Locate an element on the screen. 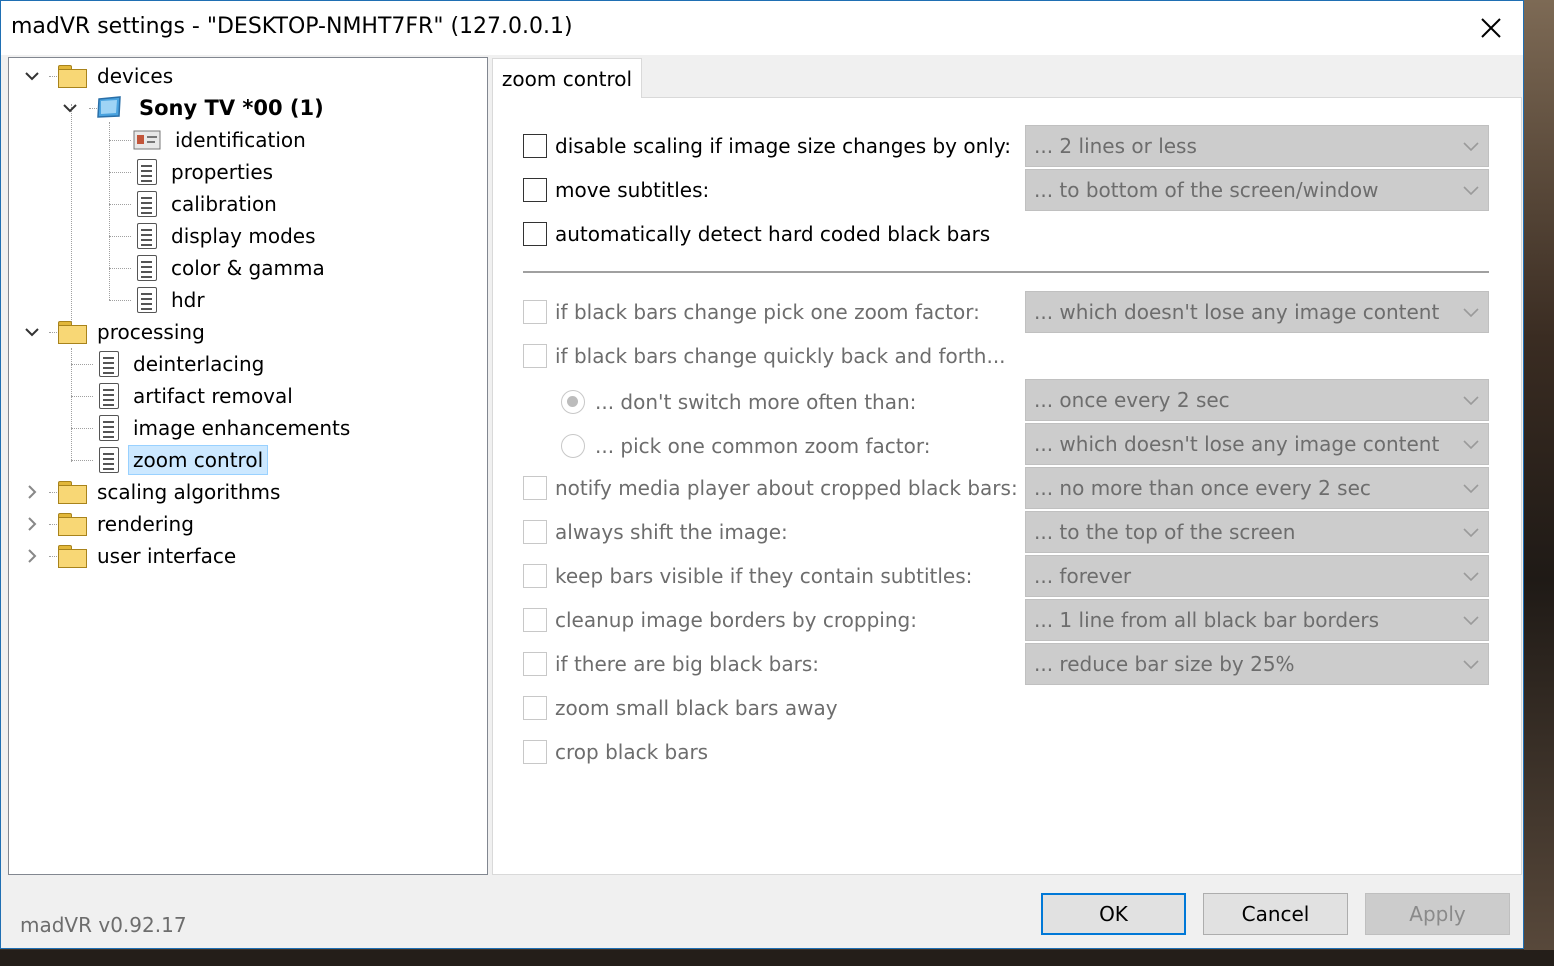 Image resolution: width=1554 pixels, height=966 pixels. option-dont-switch: ... don't switch more often than: is located at coordinates (738, 402).